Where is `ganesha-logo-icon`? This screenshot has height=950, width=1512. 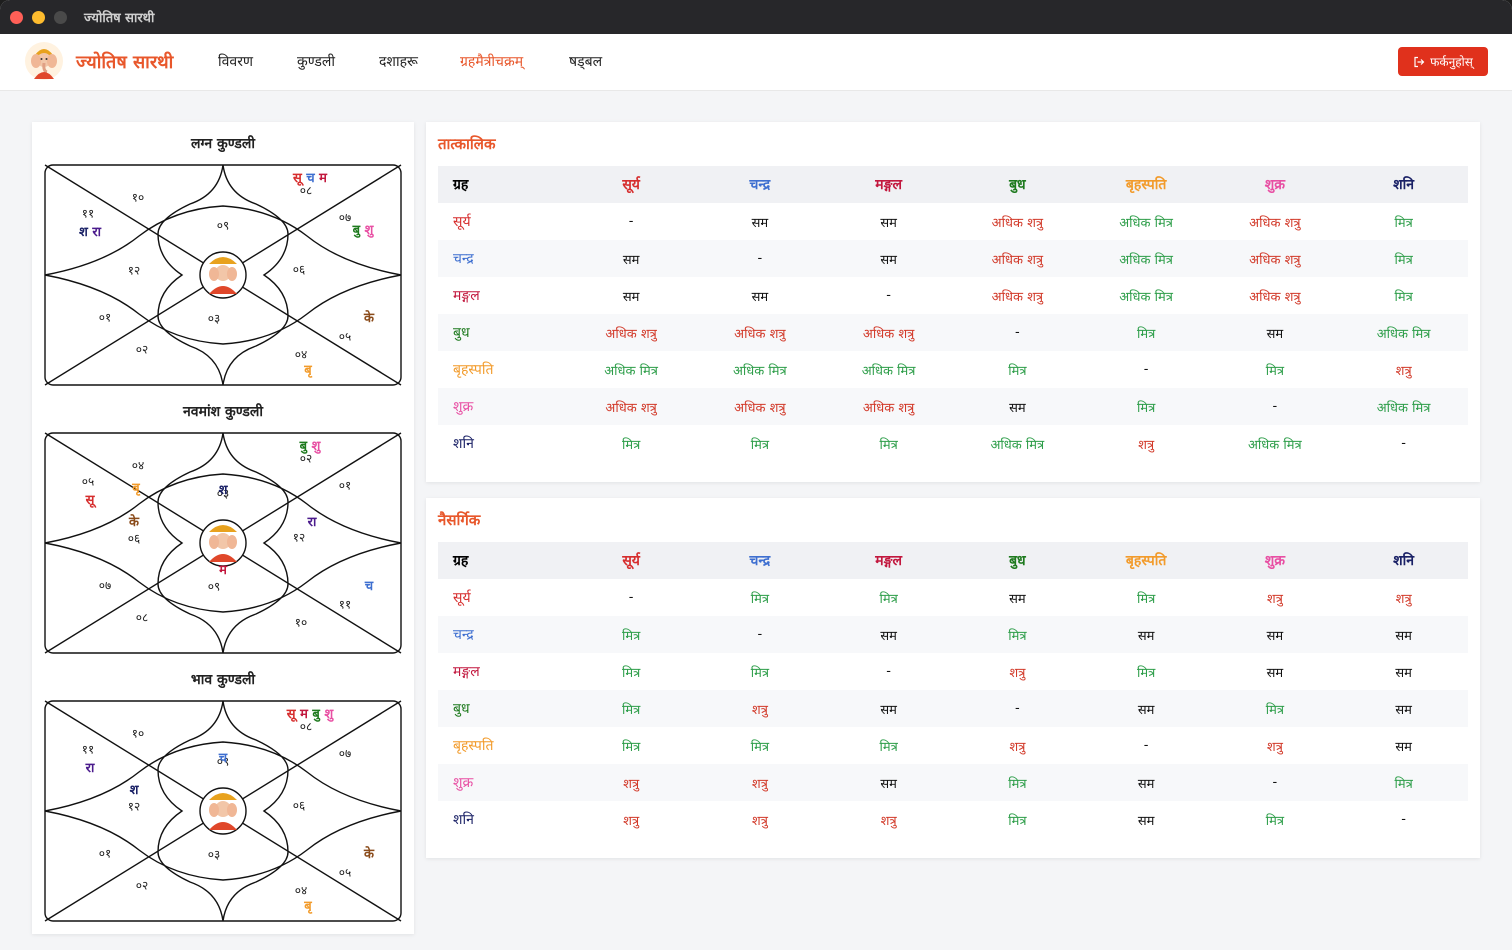
ganesha-logo-icon is located at coordinates (44, 61).